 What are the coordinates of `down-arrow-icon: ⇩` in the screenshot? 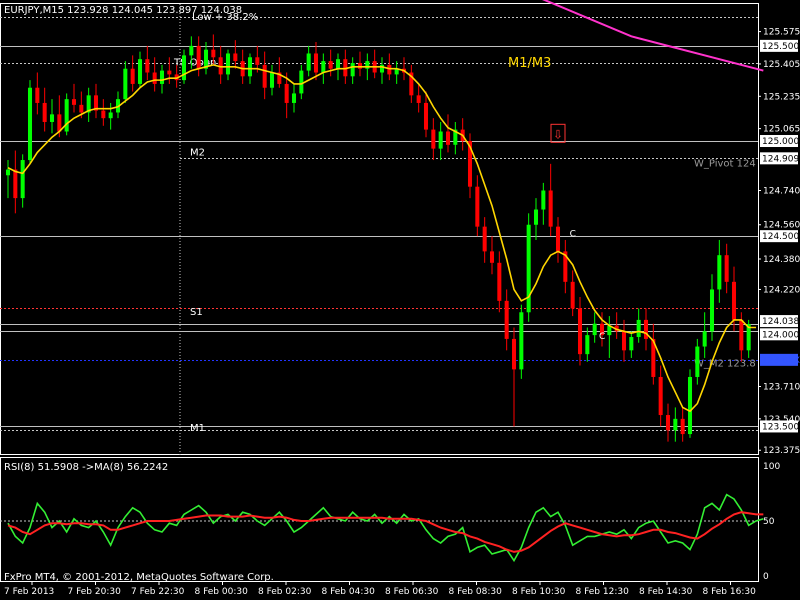 It's located at (558, 134).